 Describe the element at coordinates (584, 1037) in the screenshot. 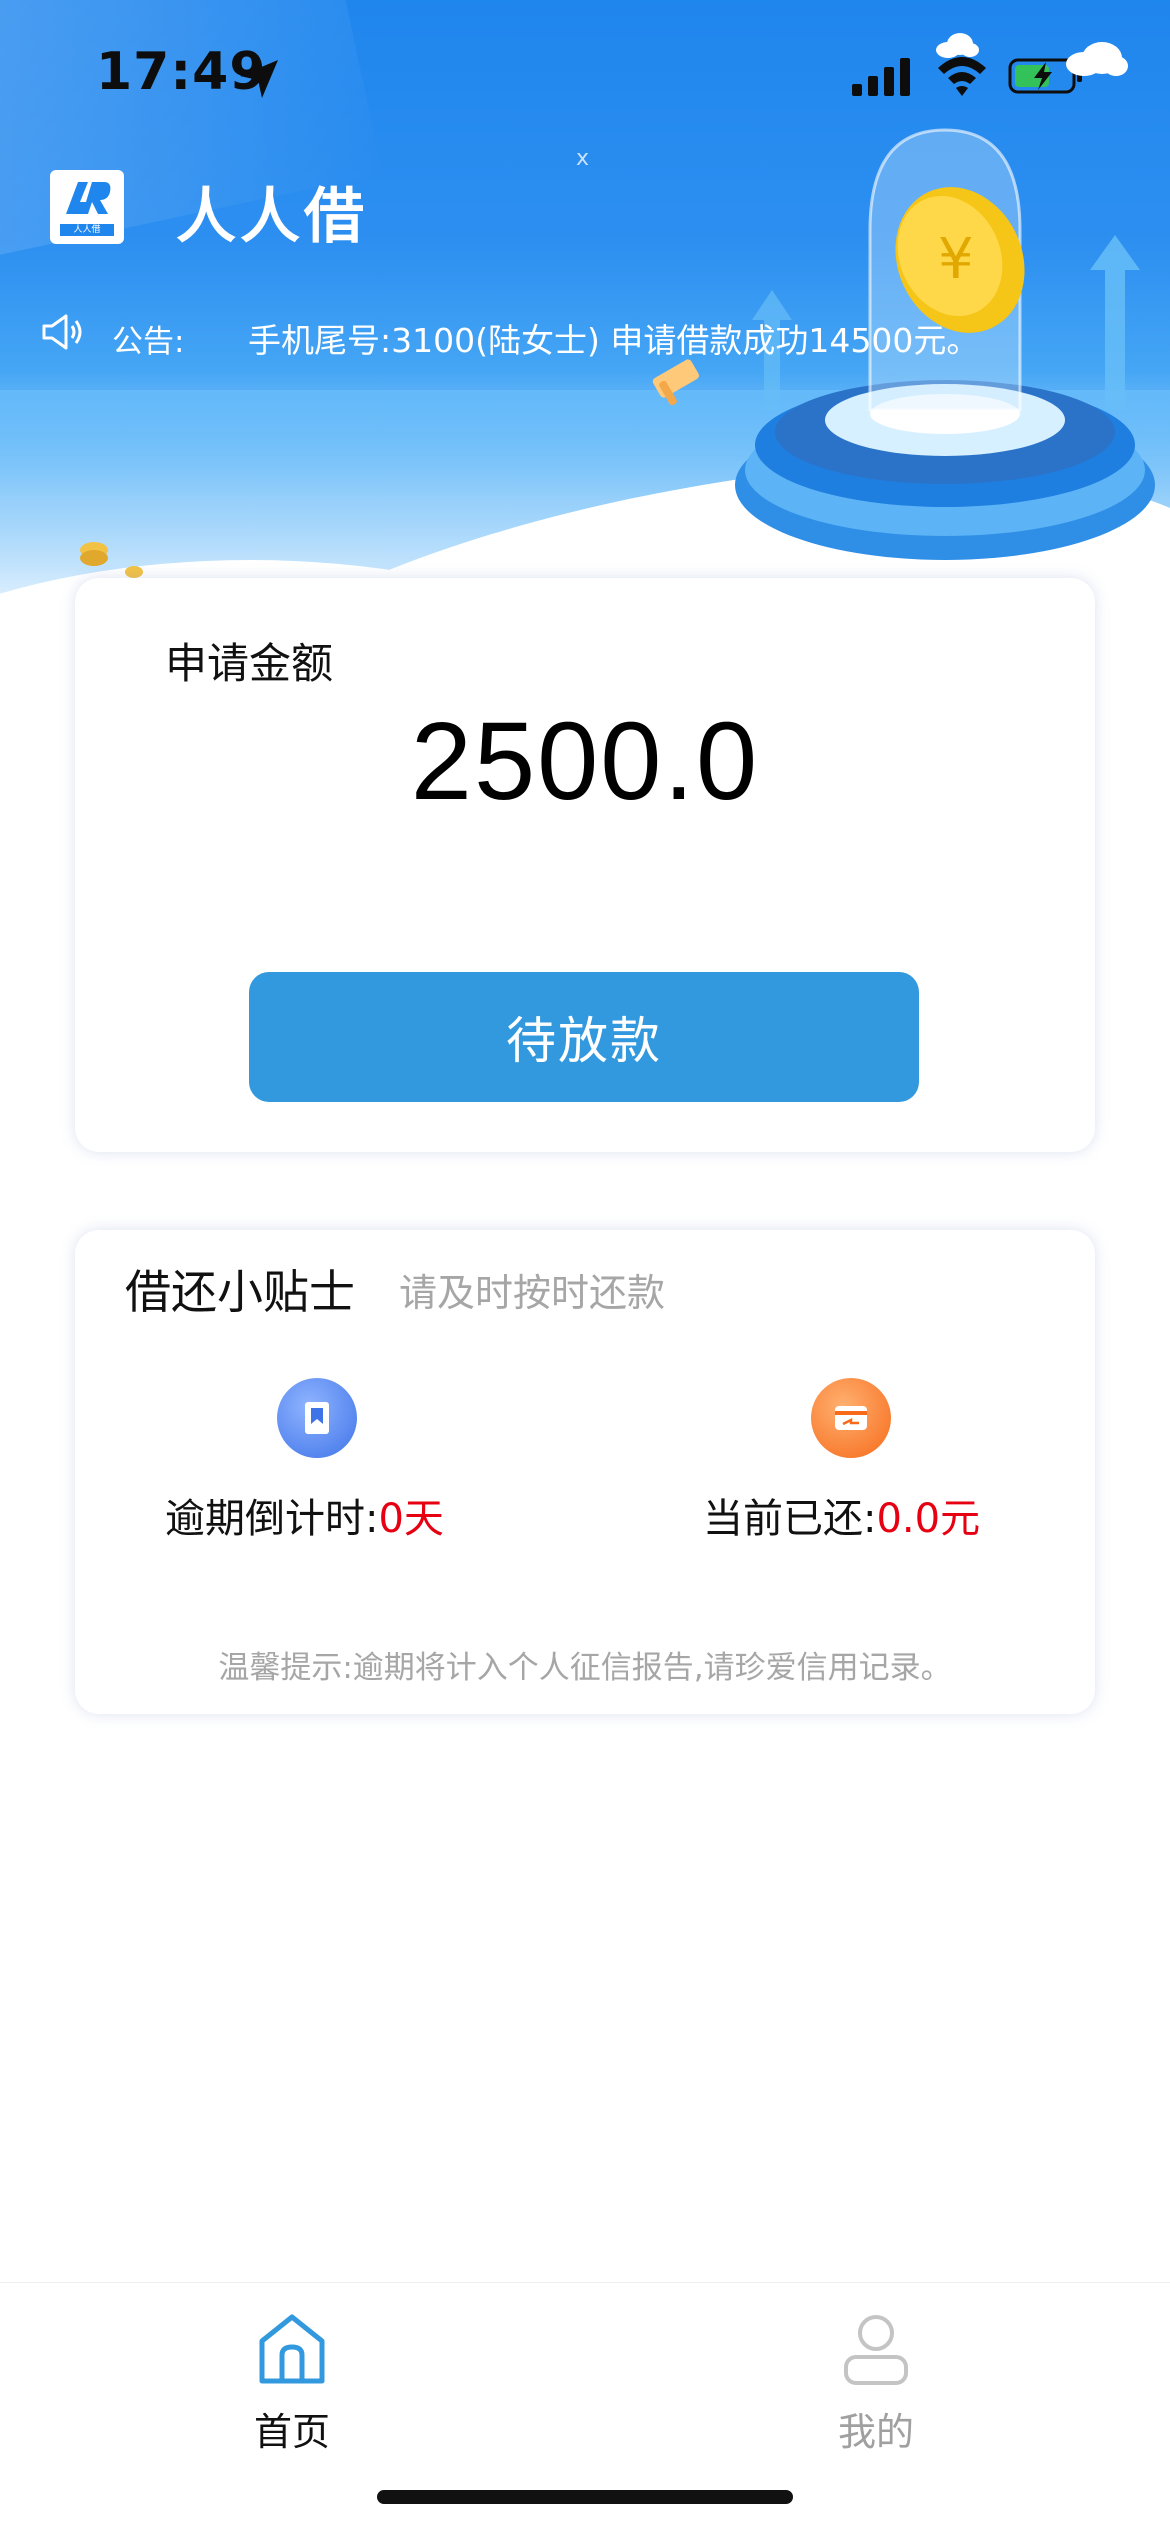

I see `loan-status-button: 待放款` at that location.